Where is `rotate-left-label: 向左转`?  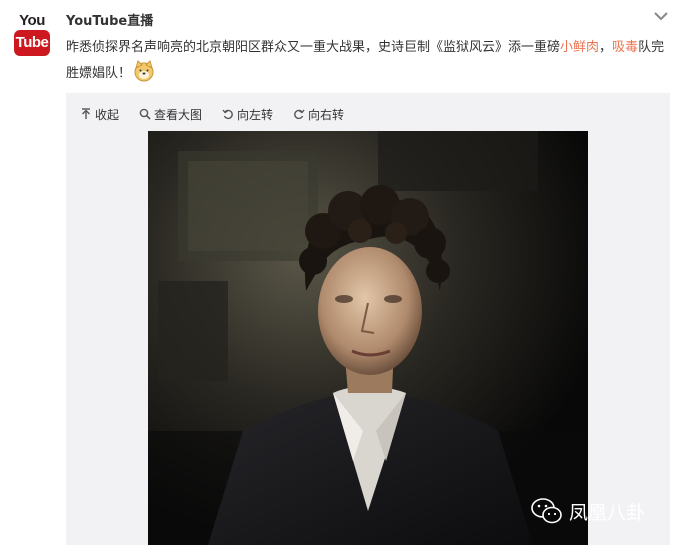
rotate-left-label: 向左转 is located at coordinates (255, 114).